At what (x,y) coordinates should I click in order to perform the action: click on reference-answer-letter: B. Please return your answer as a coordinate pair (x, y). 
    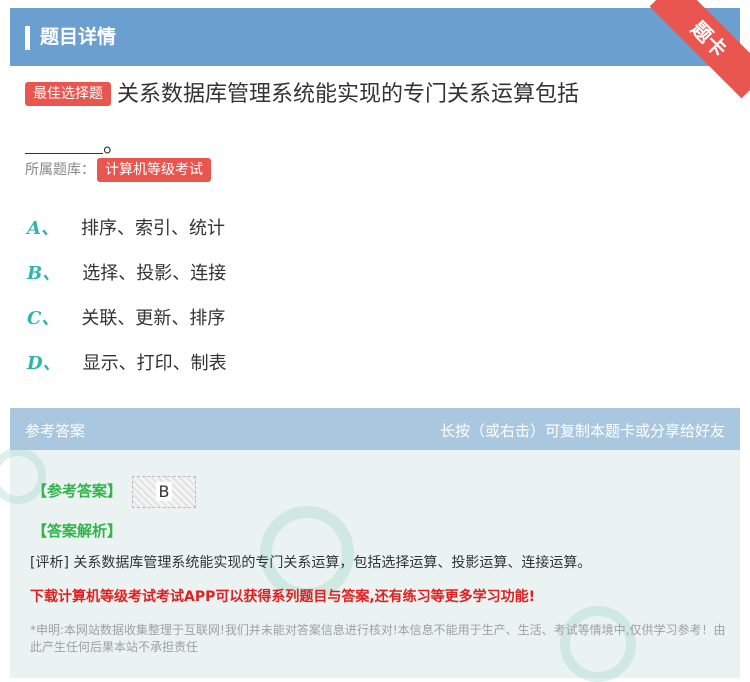
    Looking at the image, I should click on (164, 491).